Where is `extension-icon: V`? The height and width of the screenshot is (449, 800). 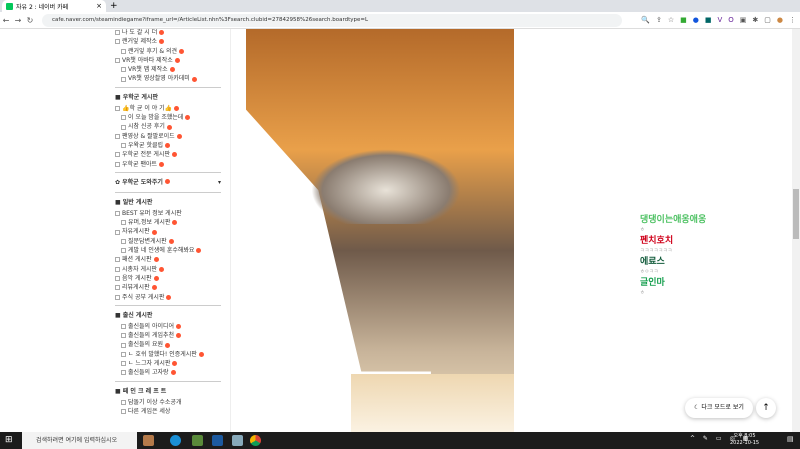
extension-icon: V is located at coordinates (719, 20).